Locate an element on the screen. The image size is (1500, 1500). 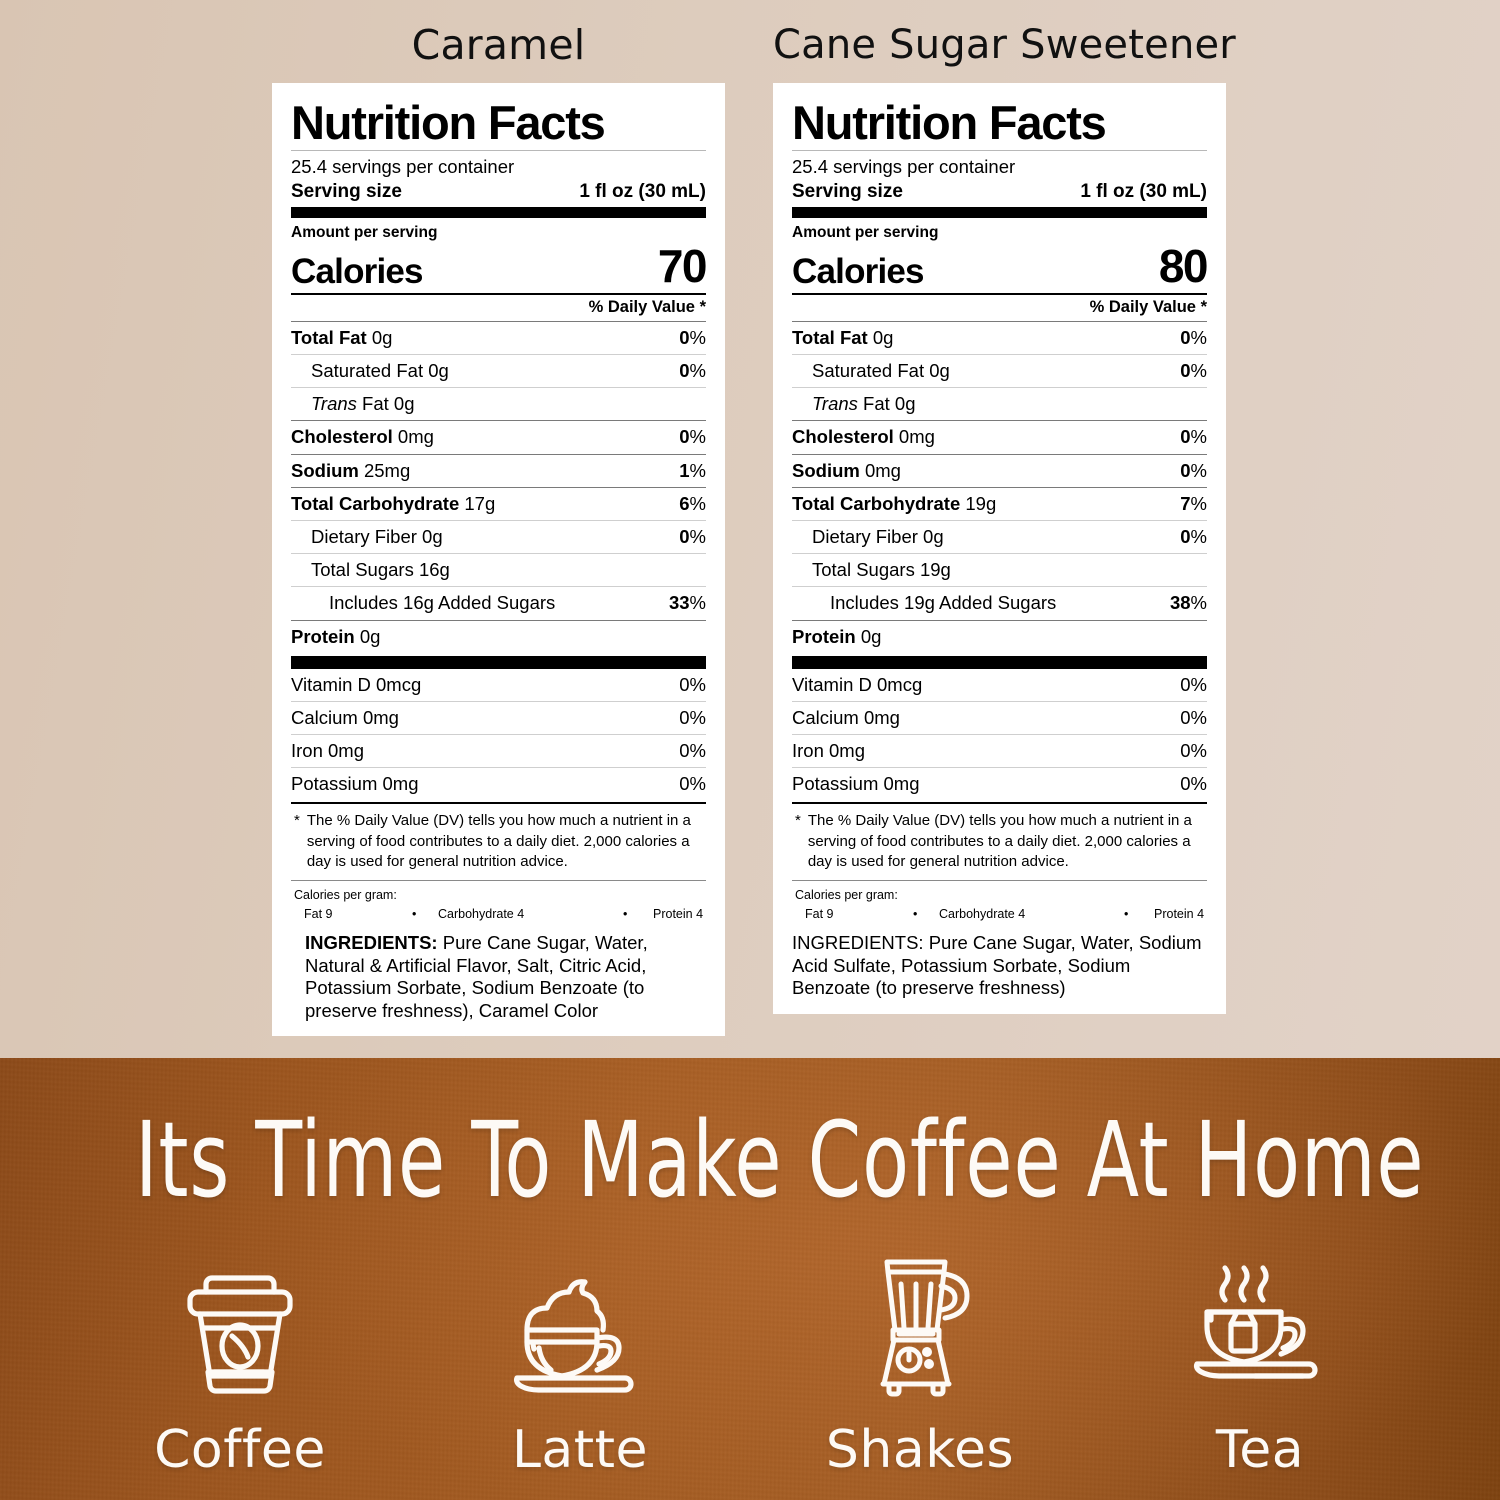
nutrient-row: Includes 16g Added Sugars 33% is located at coordinates (498, 602).